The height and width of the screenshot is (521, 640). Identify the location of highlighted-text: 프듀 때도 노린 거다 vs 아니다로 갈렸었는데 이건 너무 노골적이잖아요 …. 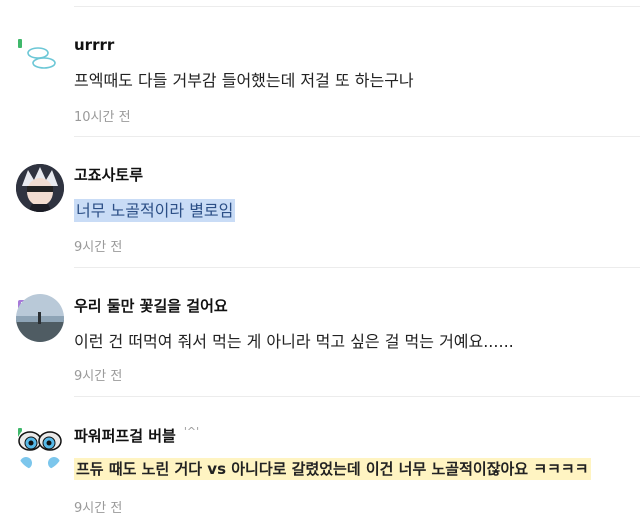
(332, 469).